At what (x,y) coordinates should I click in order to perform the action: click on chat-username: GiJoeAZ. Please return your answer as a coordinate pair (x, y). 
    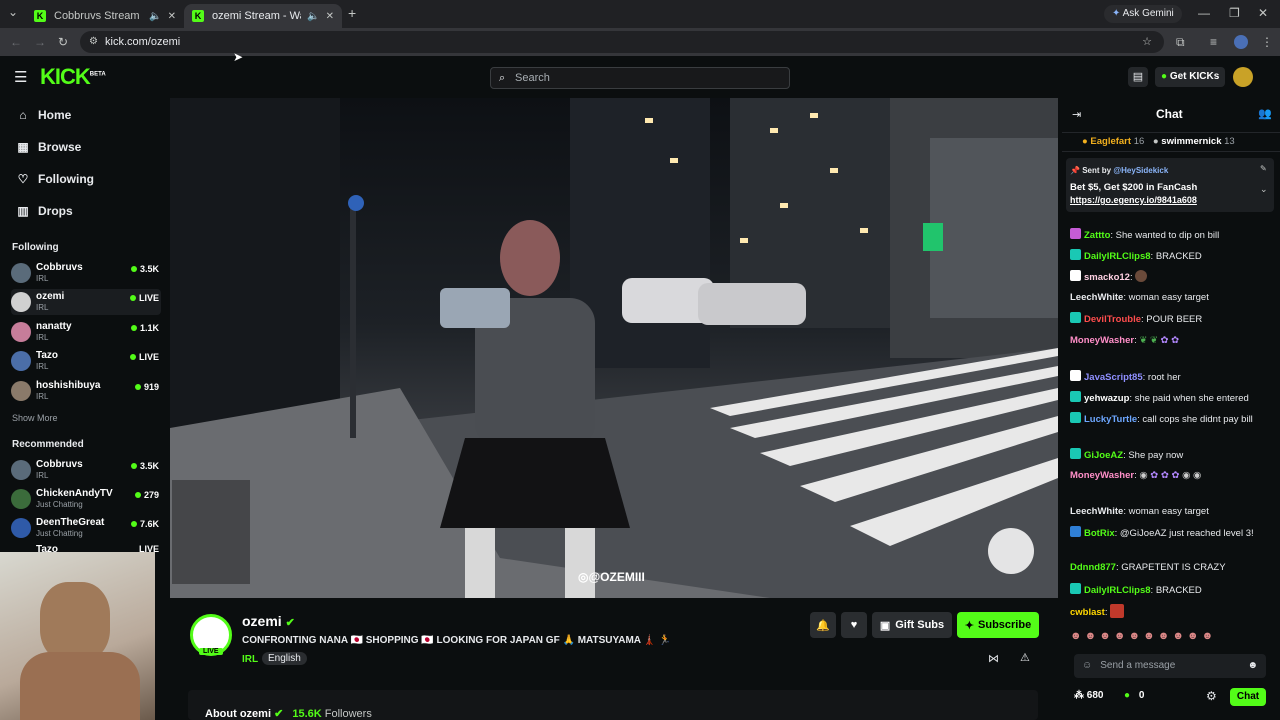
    Looking at the image, I should click on (1103, 455).